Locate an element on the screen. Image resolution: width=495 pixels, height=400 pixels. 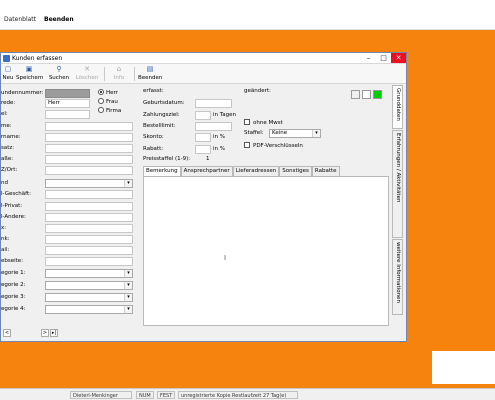
vtab-weitere-informationen: weitere Informationen is located at coordinates (397, 277).